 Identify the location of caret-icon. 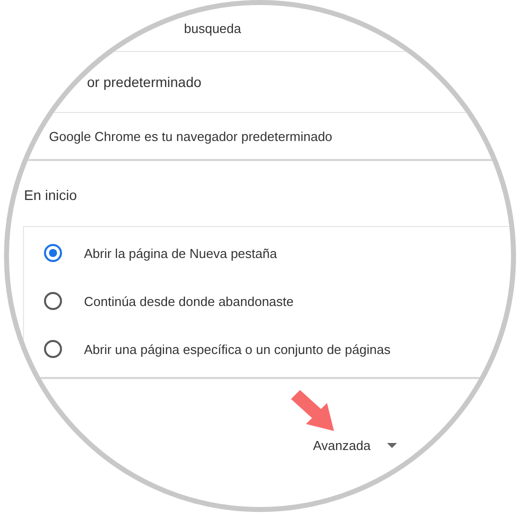
(391, 445).